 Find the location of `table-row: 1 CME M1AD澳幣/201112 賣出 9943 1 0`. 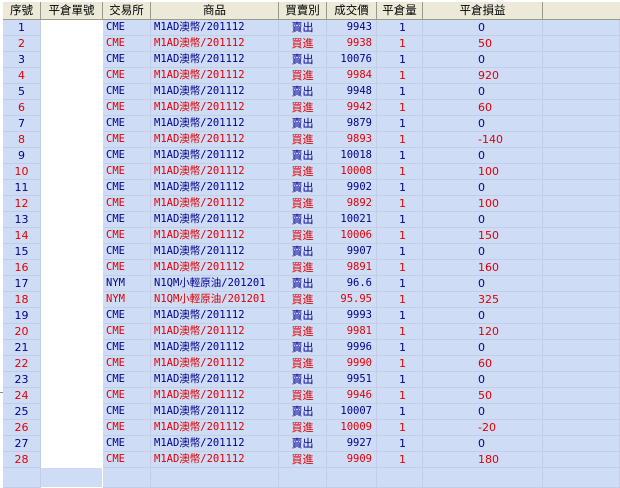

table-row: 1 CME M1AD澳幣/201112 賣出 9943 1 0 is located at coordinates (311, 28).